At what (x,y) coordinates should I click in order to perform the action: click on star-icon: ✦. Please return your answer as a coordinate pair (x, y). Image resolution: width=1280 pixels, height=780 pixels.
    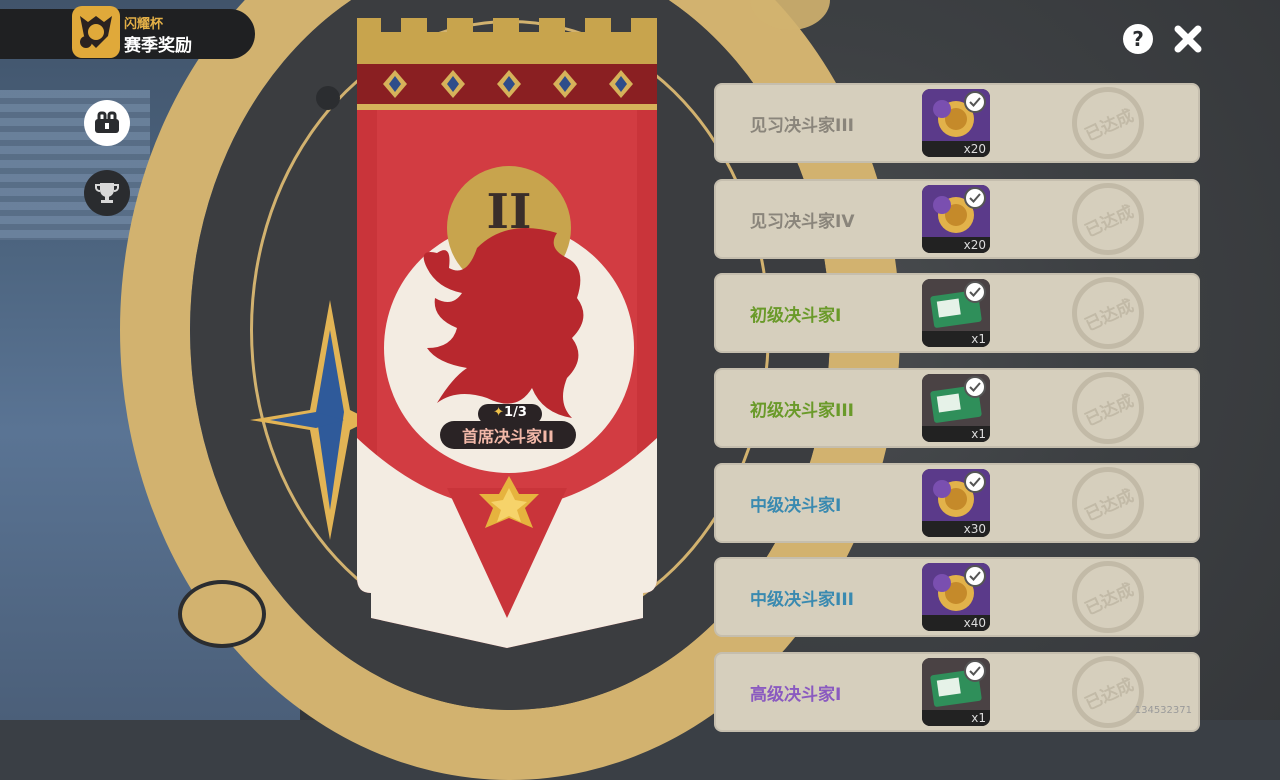
    Looking at the image, I should click on (499, 412).